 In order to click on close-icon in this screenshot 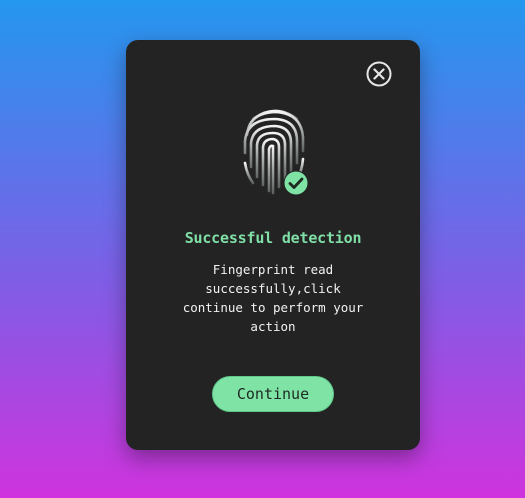, I will do `click(379, 74)`.